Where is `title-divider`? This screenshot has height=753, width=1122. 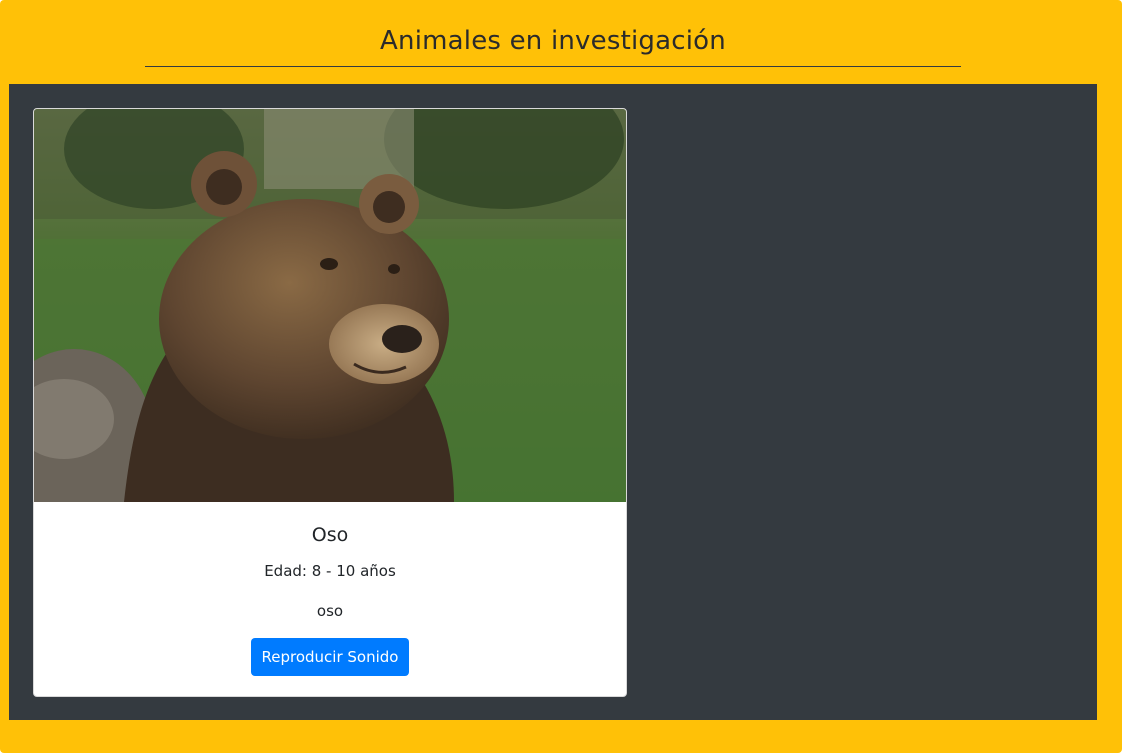 title-divider is located at coordinates (553, 66).